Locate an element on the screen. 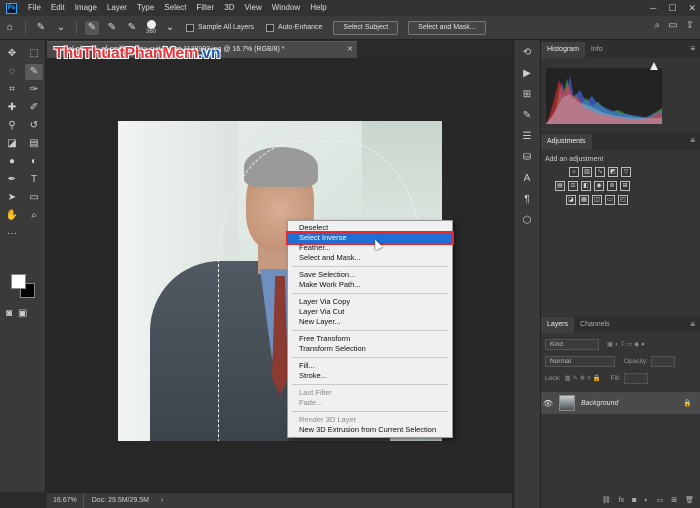  workspace-icon: ▭ is located at coordinates (672, 25).